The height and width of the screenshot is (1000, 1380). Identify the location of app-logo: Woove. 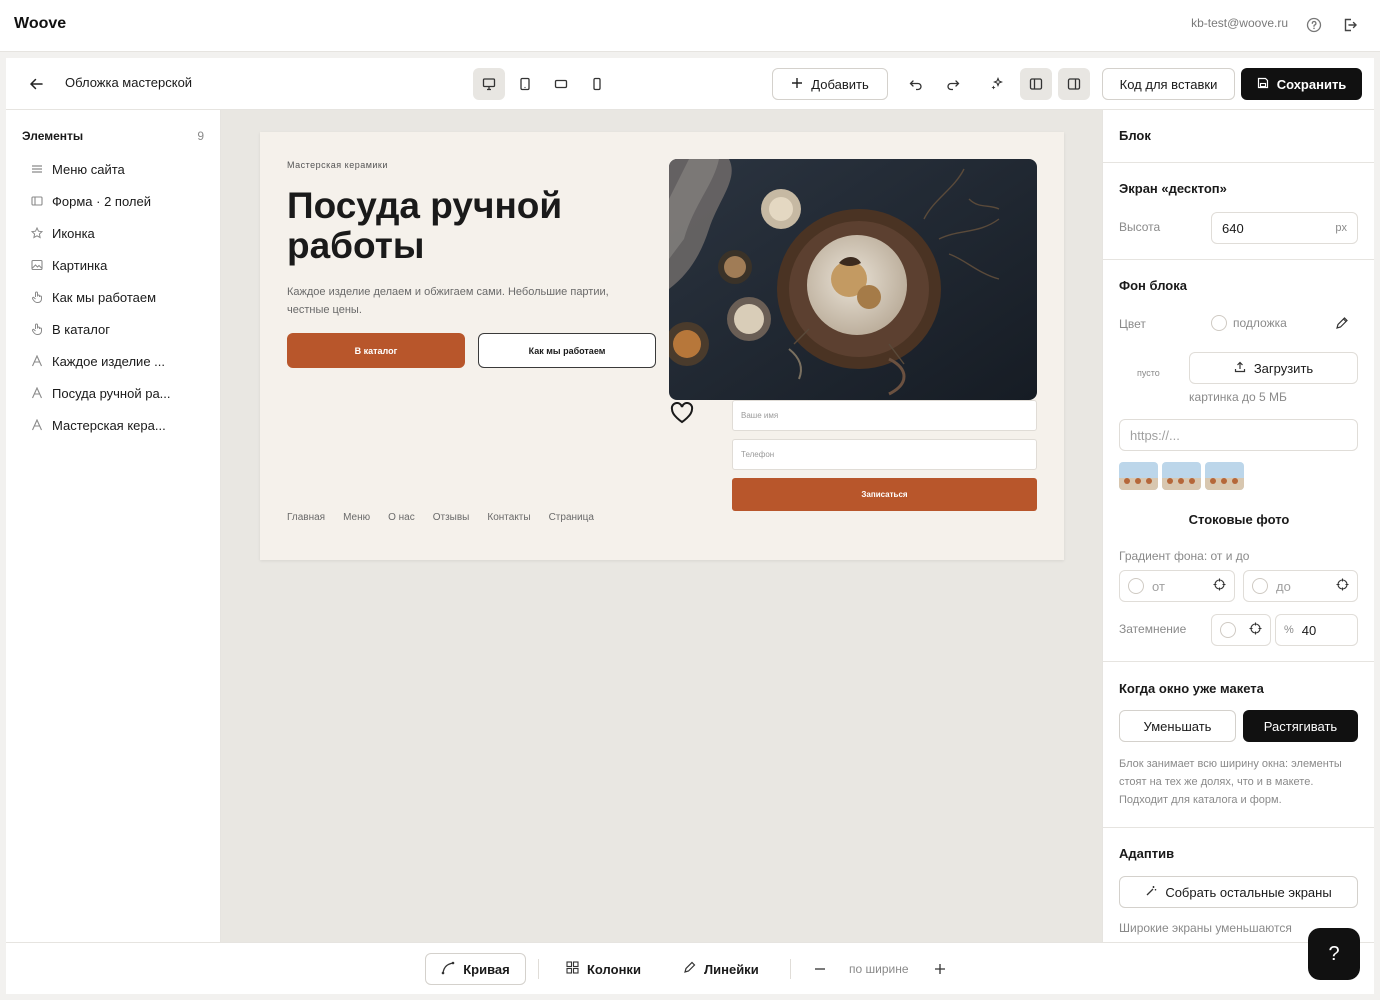
(40, 24).